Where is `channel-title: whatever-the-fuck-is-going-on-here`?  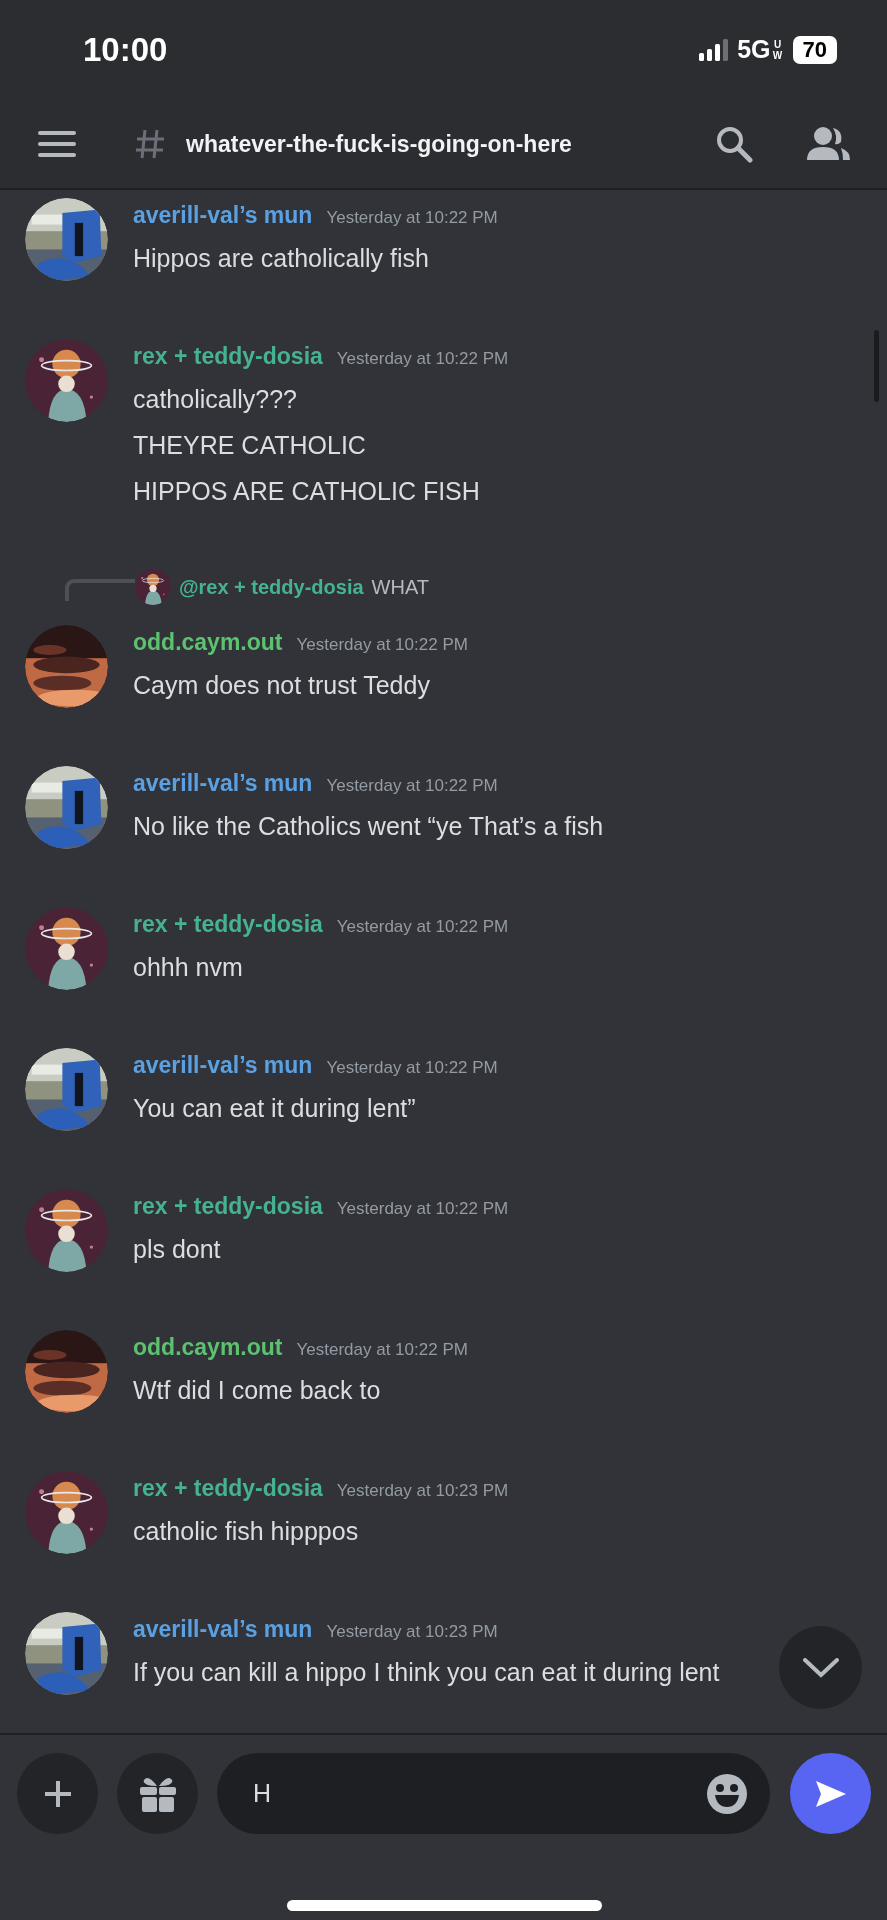
channel-title: whatever-the-fuck-is-going-on-here is located at coordinates (379, 144).